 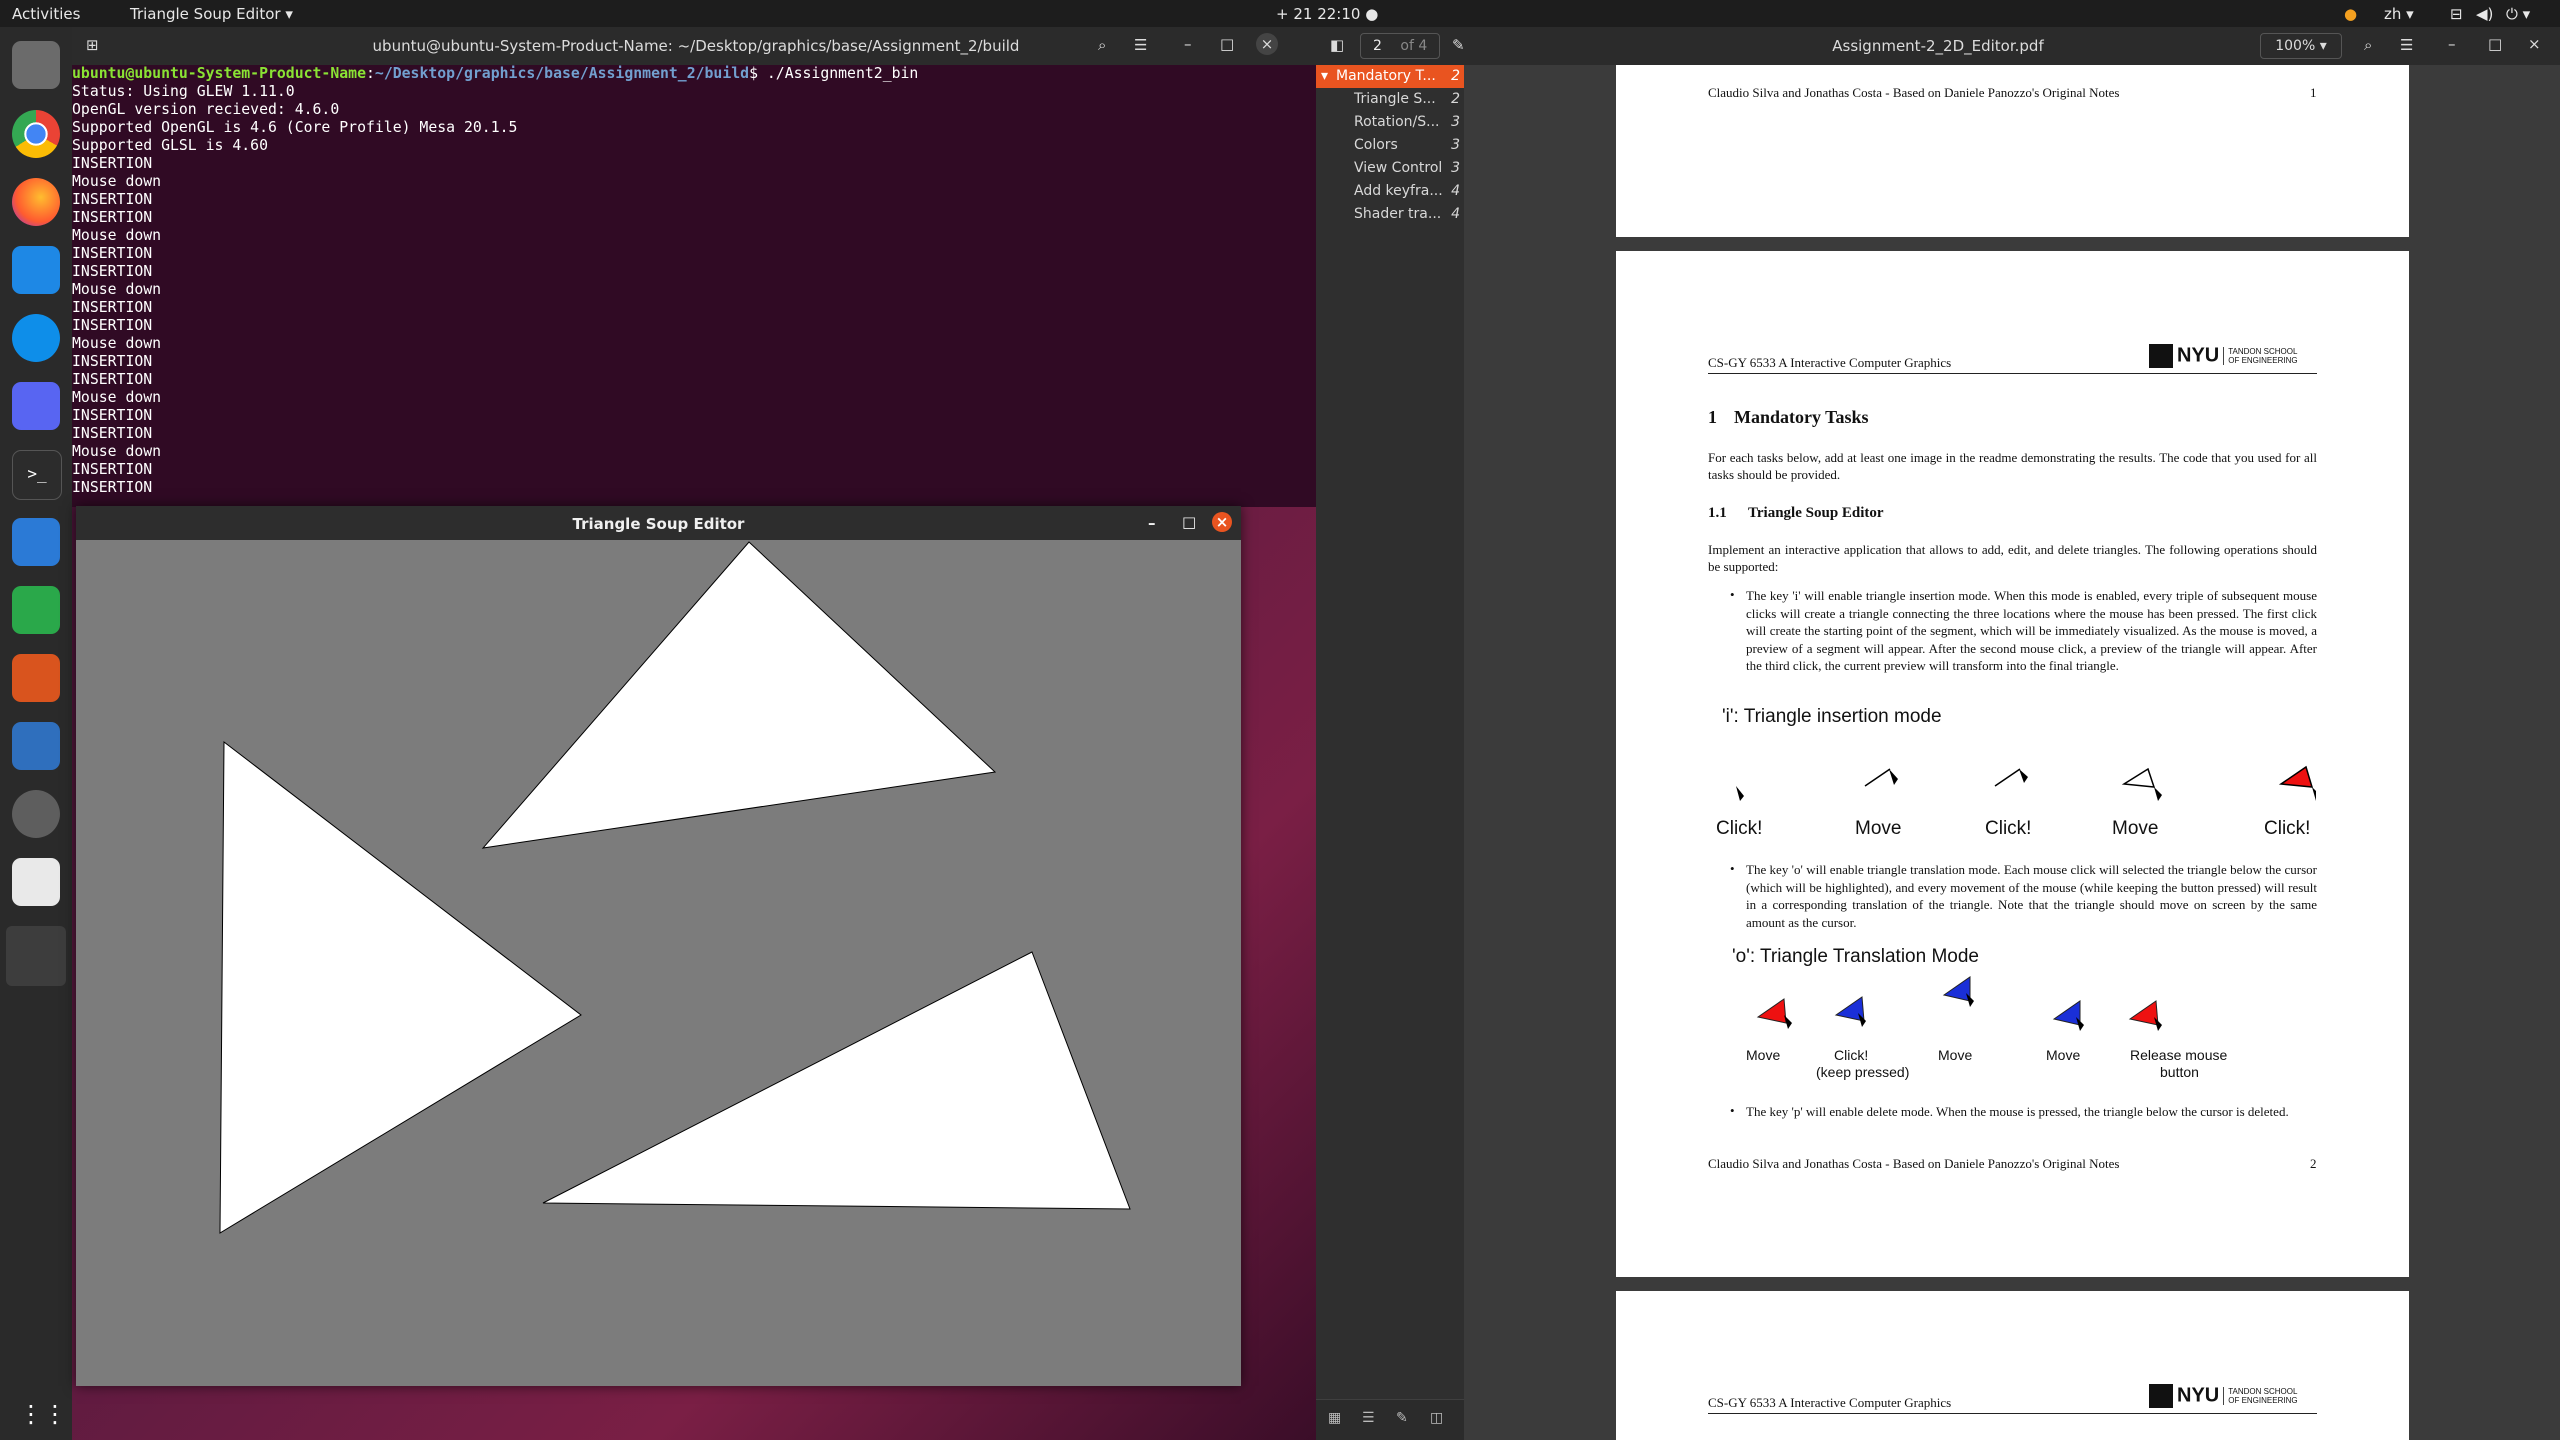 I want to click on files-icon, so click(x=36, y=65).